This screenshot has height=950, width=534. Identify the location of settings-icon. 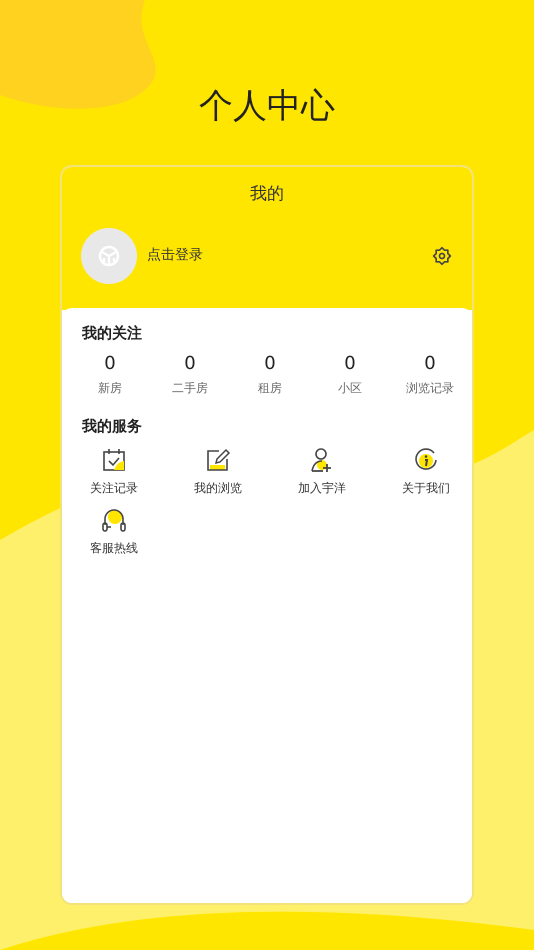
(442, 256).